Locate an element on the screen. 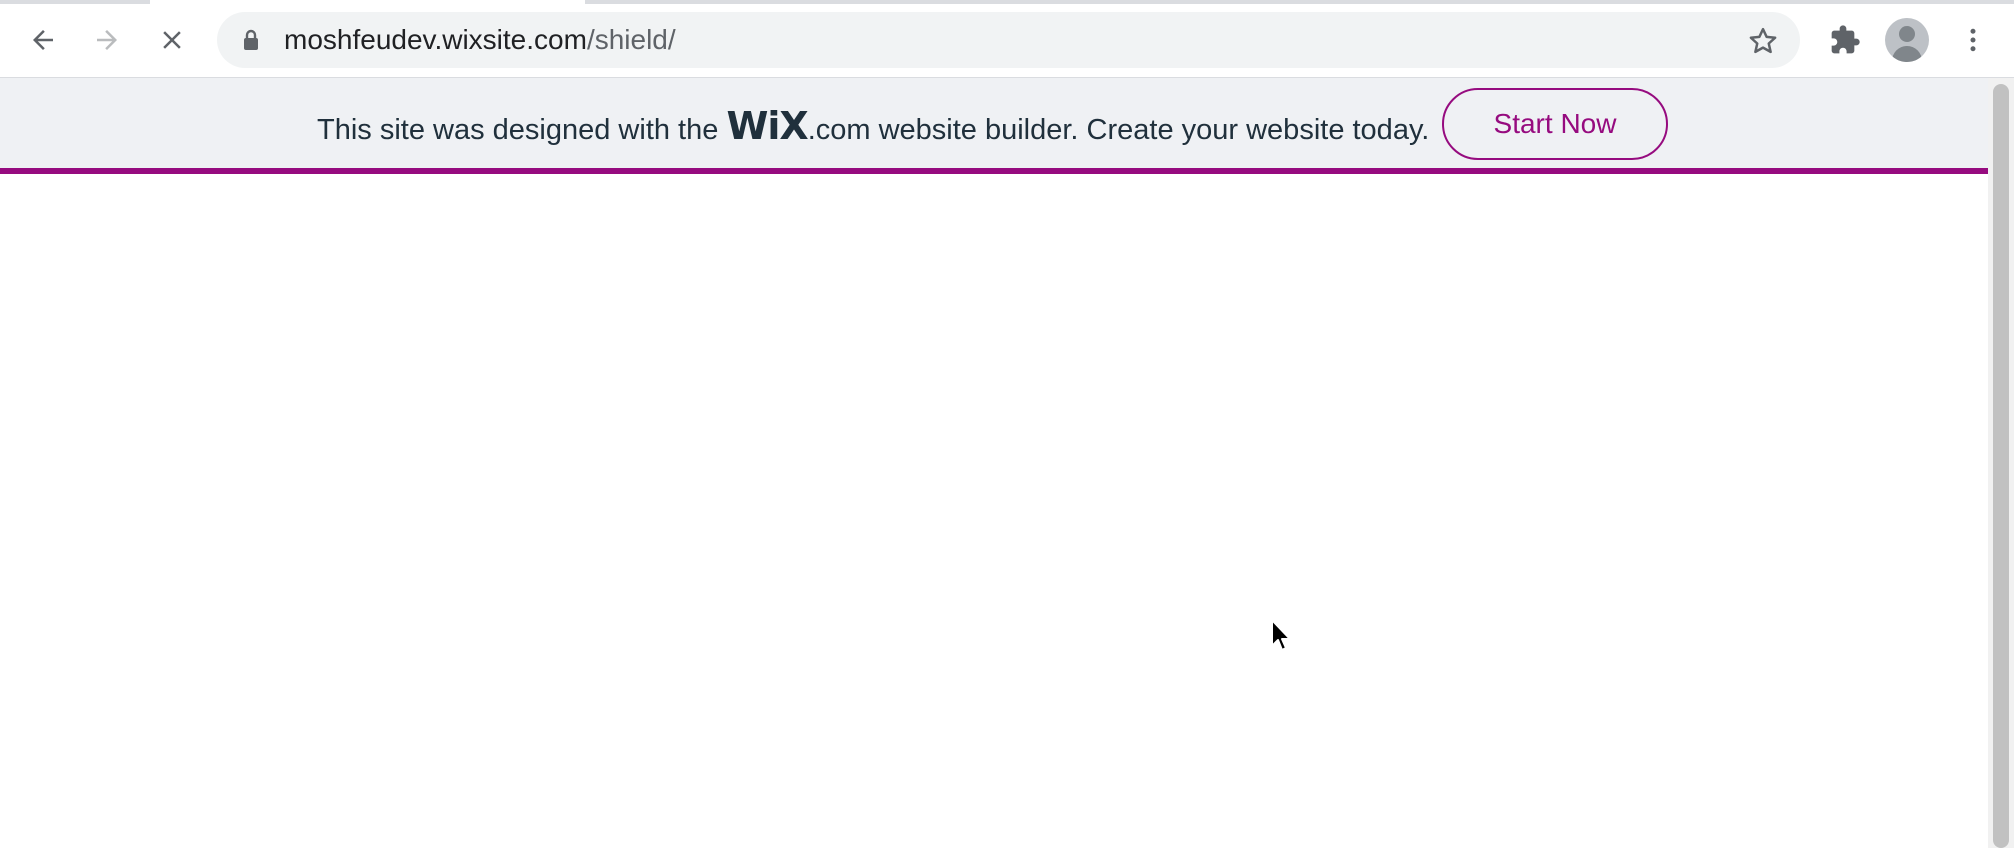  url-path: /shield/ is located at coordinates (631, 39).